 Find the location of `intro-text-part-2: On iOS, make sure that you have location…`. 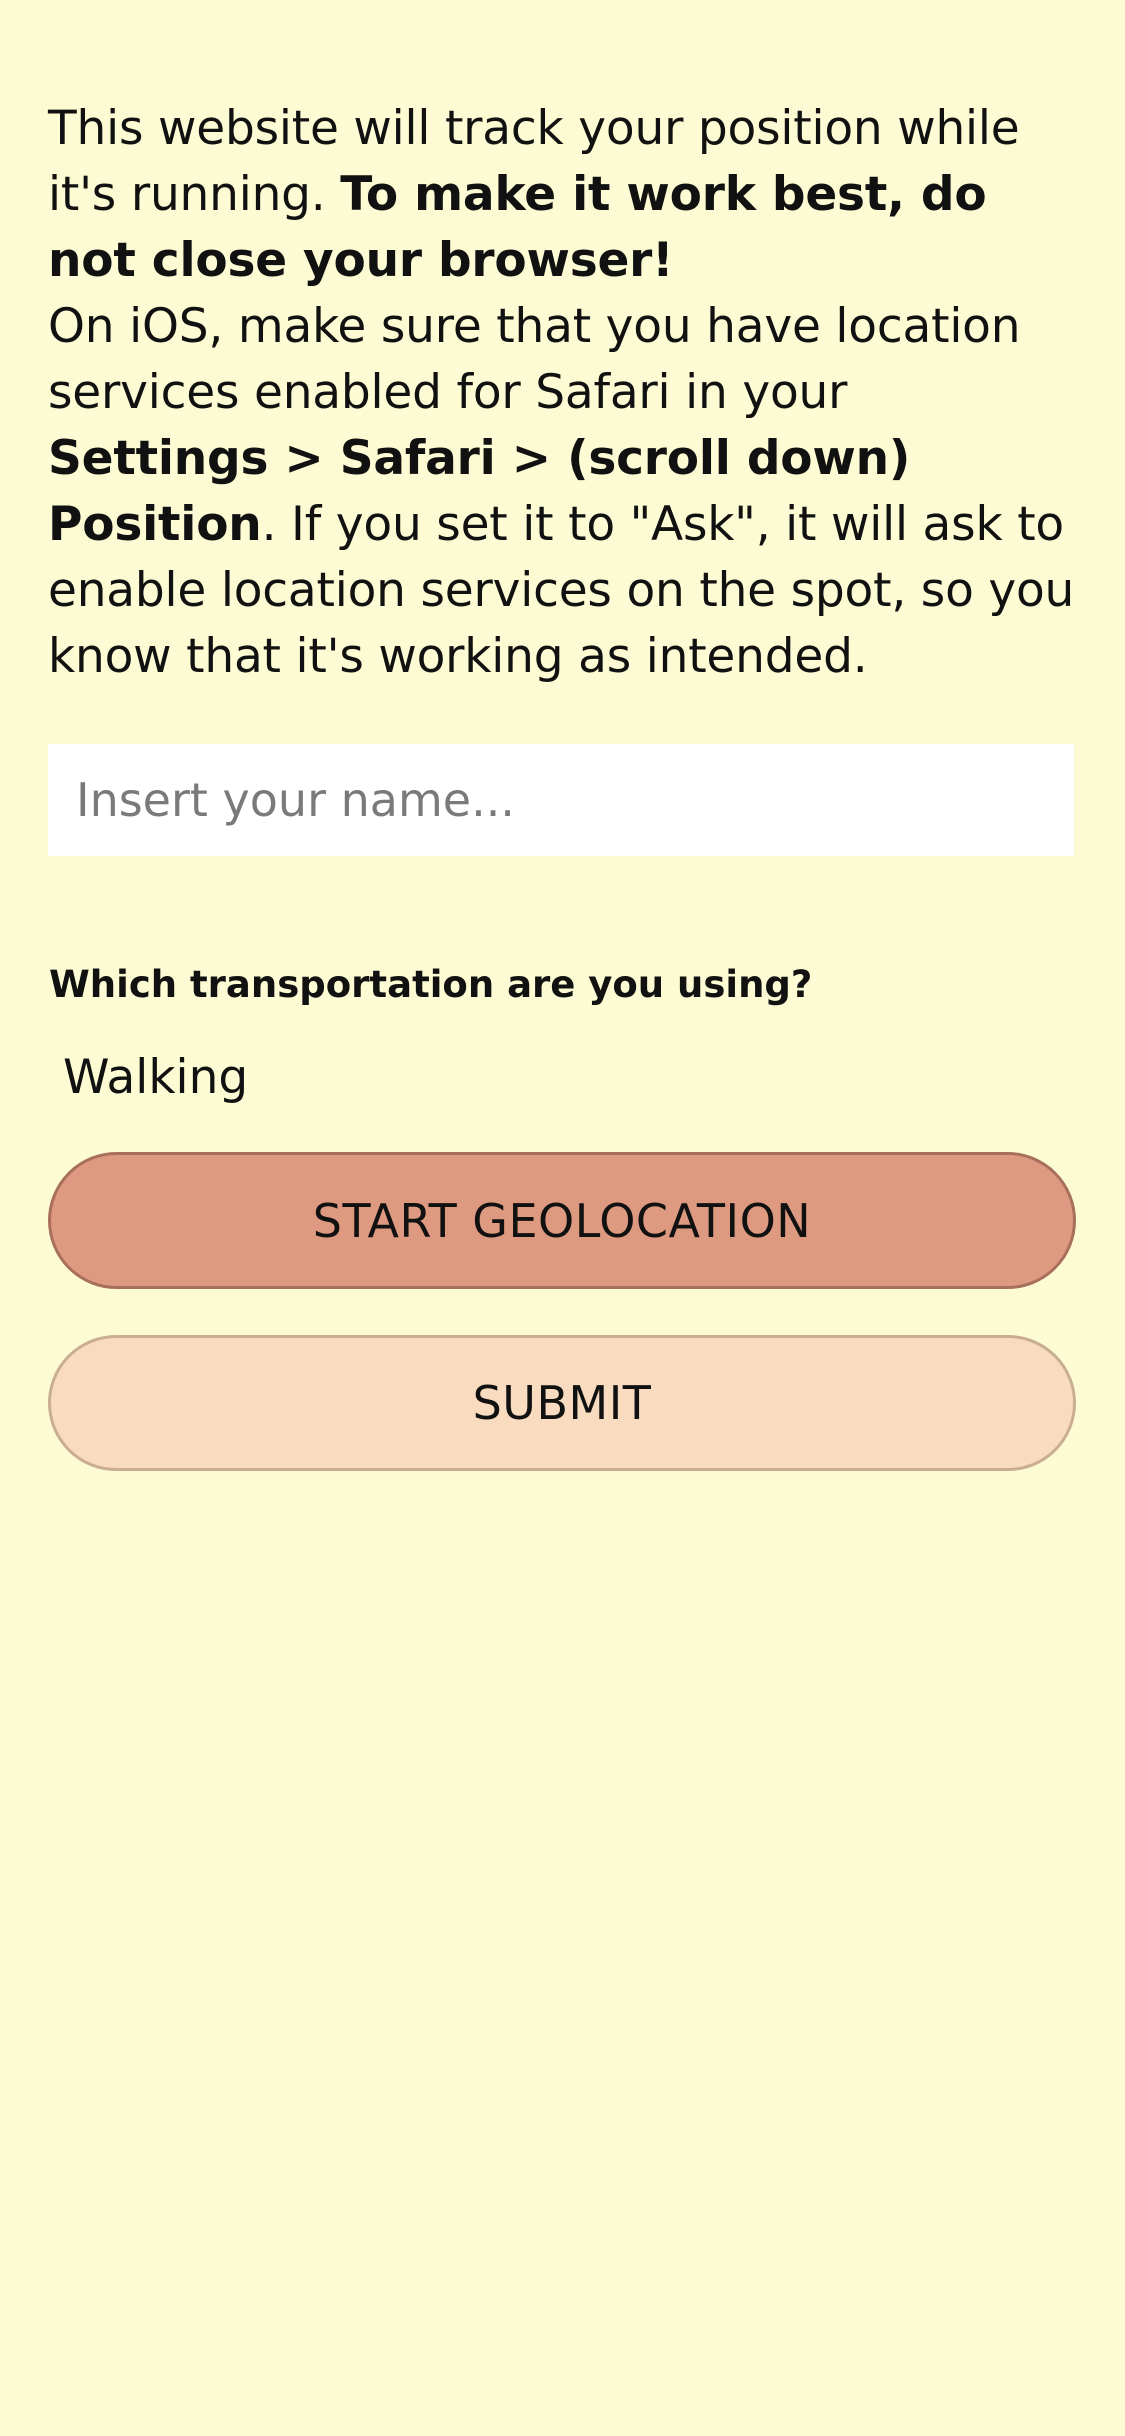

intro-text-part-2: On iOS, make sure that you have location… is located at coordinates (534, 359).